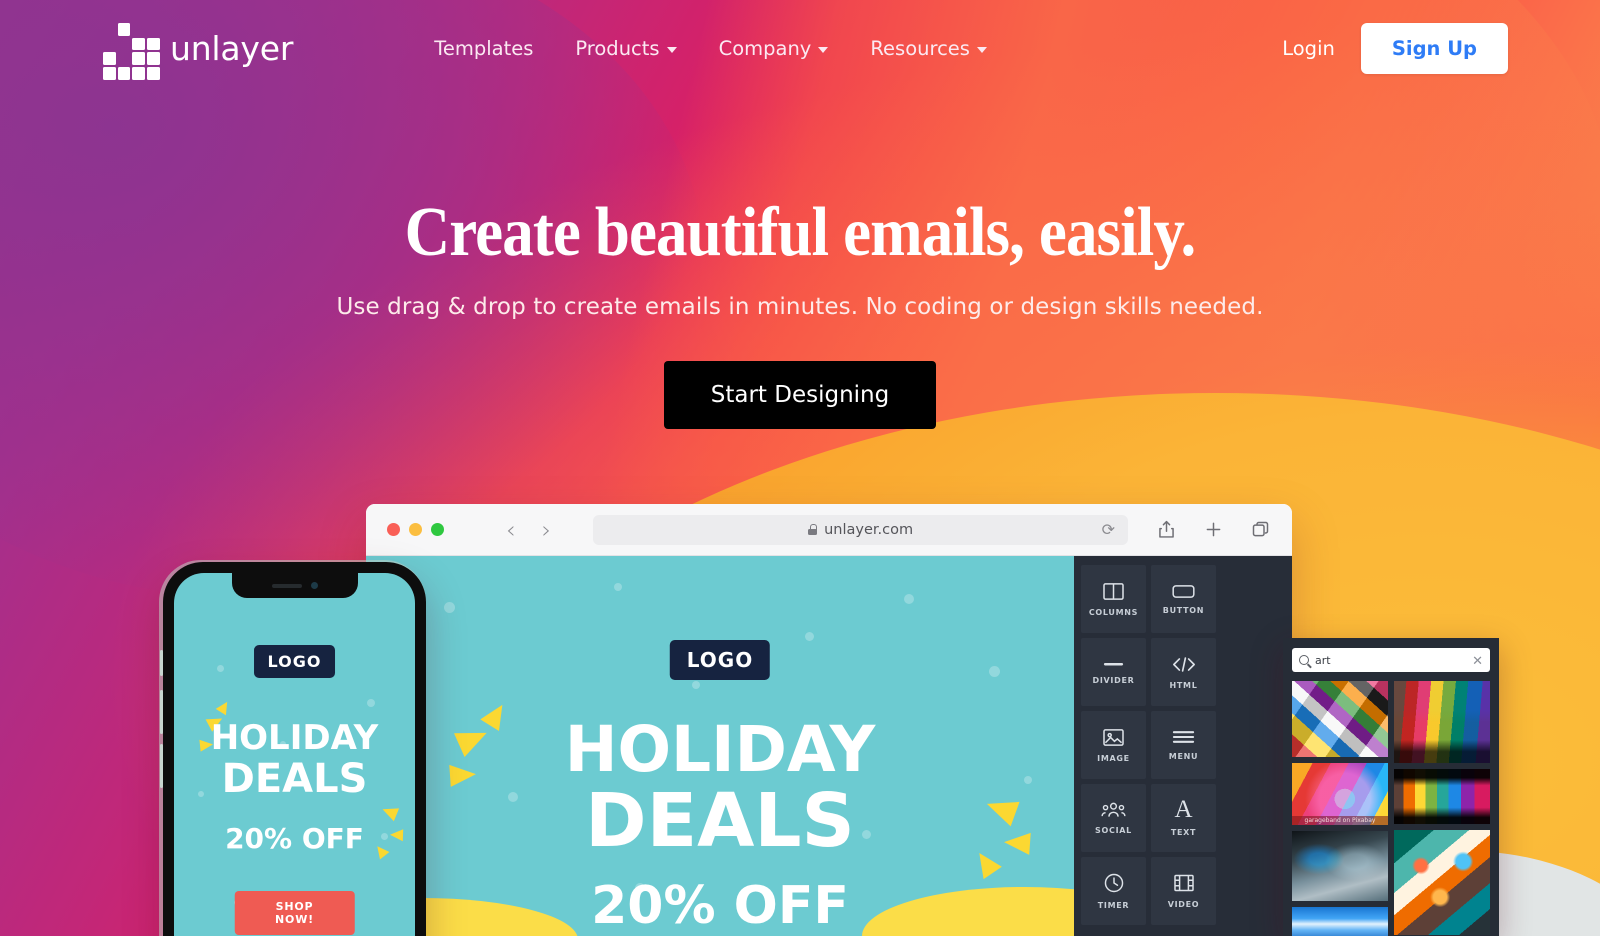  I want to click on tool-html: HTML, so click(1183, 672).